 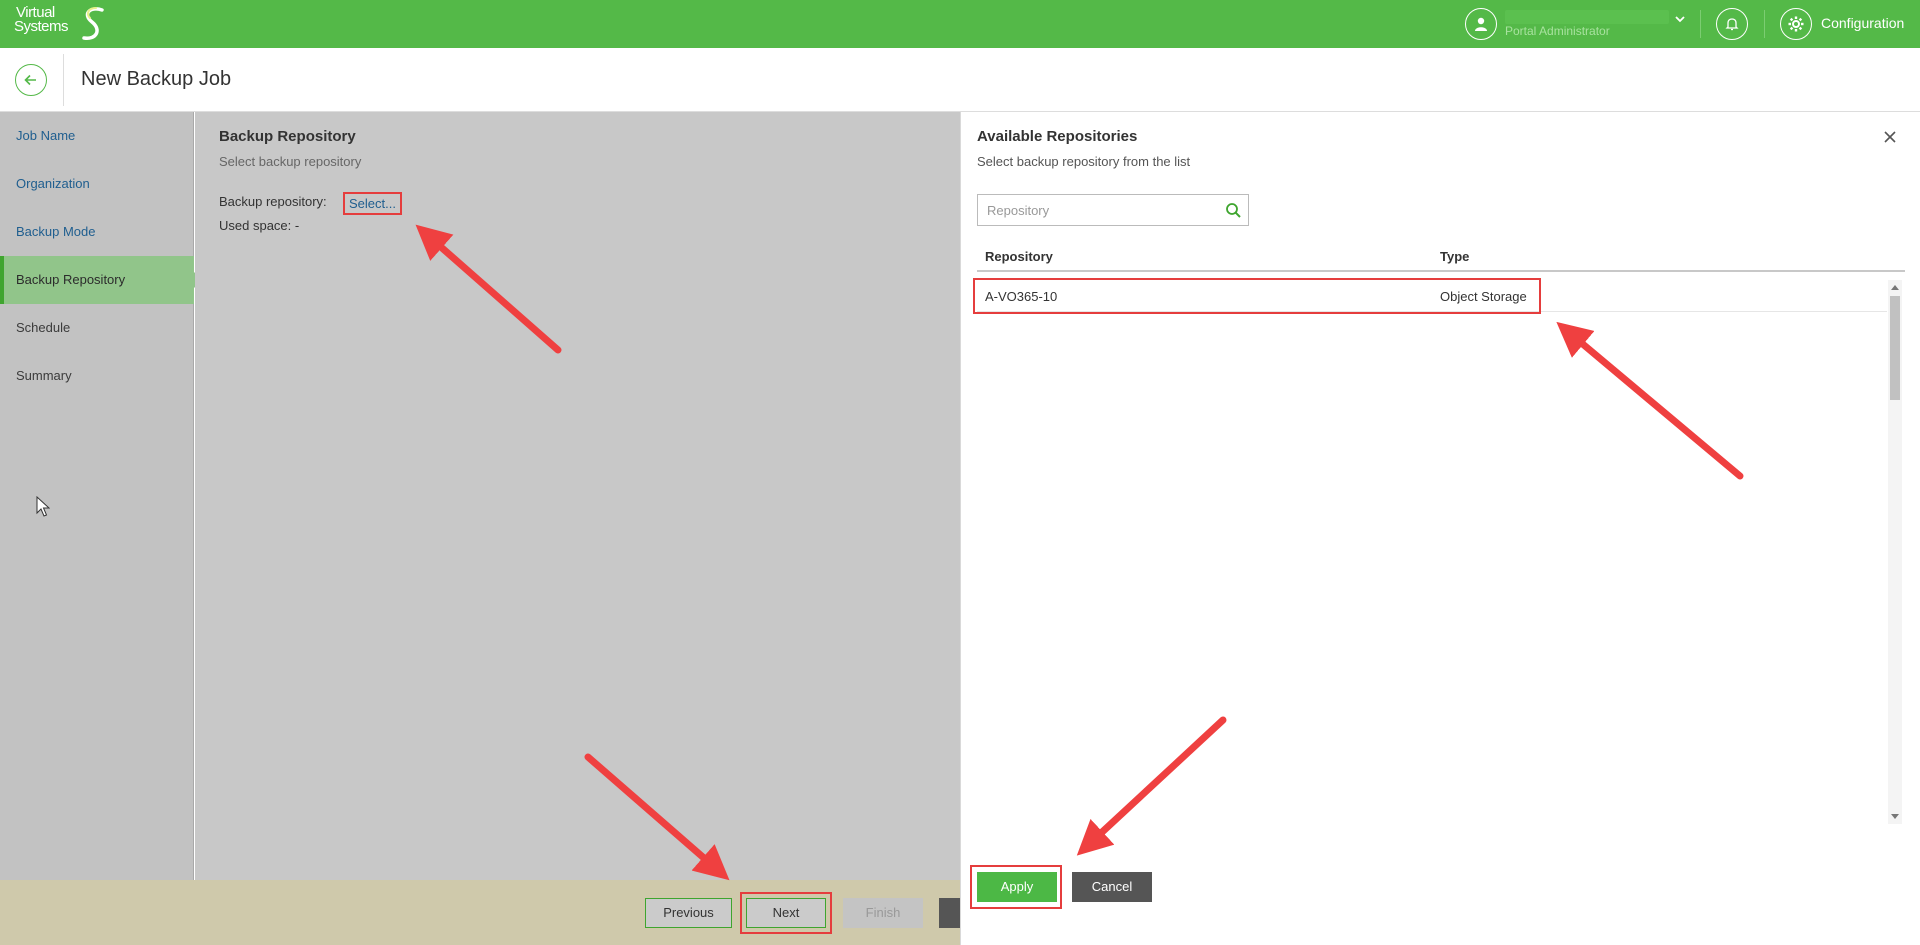 I want to click on panel-subtitle: Select backup repository from the list, so click(x=1084, y=161).